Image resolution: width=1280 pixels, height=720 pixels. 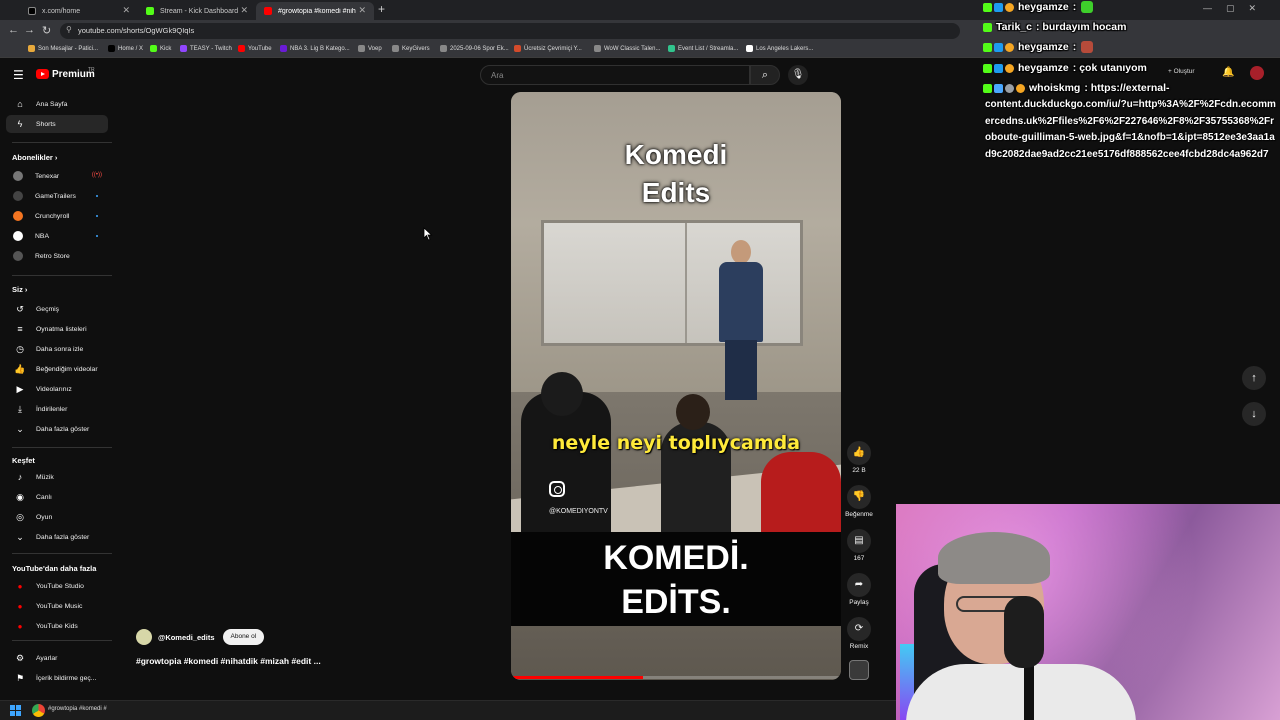 What do you see at coordinates (29, 30) in the screenshot?
I see `forward-arrow-icon: →` at bounding box center [29, 30].